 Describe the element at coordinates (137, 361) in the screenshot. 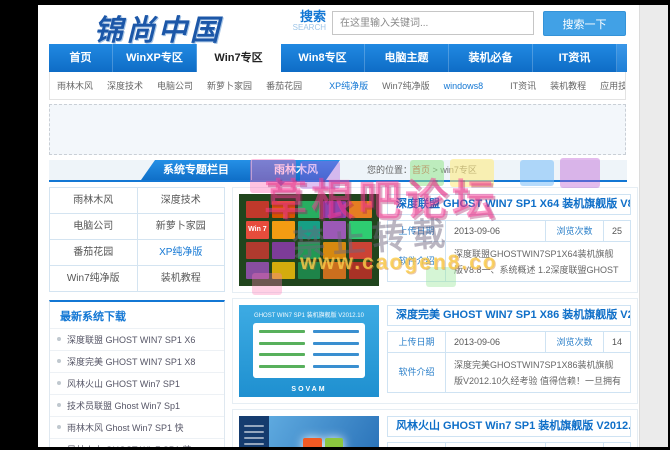

I see `list-item: 深度完美 GHOST WIN7 SP1 X8` at that location.